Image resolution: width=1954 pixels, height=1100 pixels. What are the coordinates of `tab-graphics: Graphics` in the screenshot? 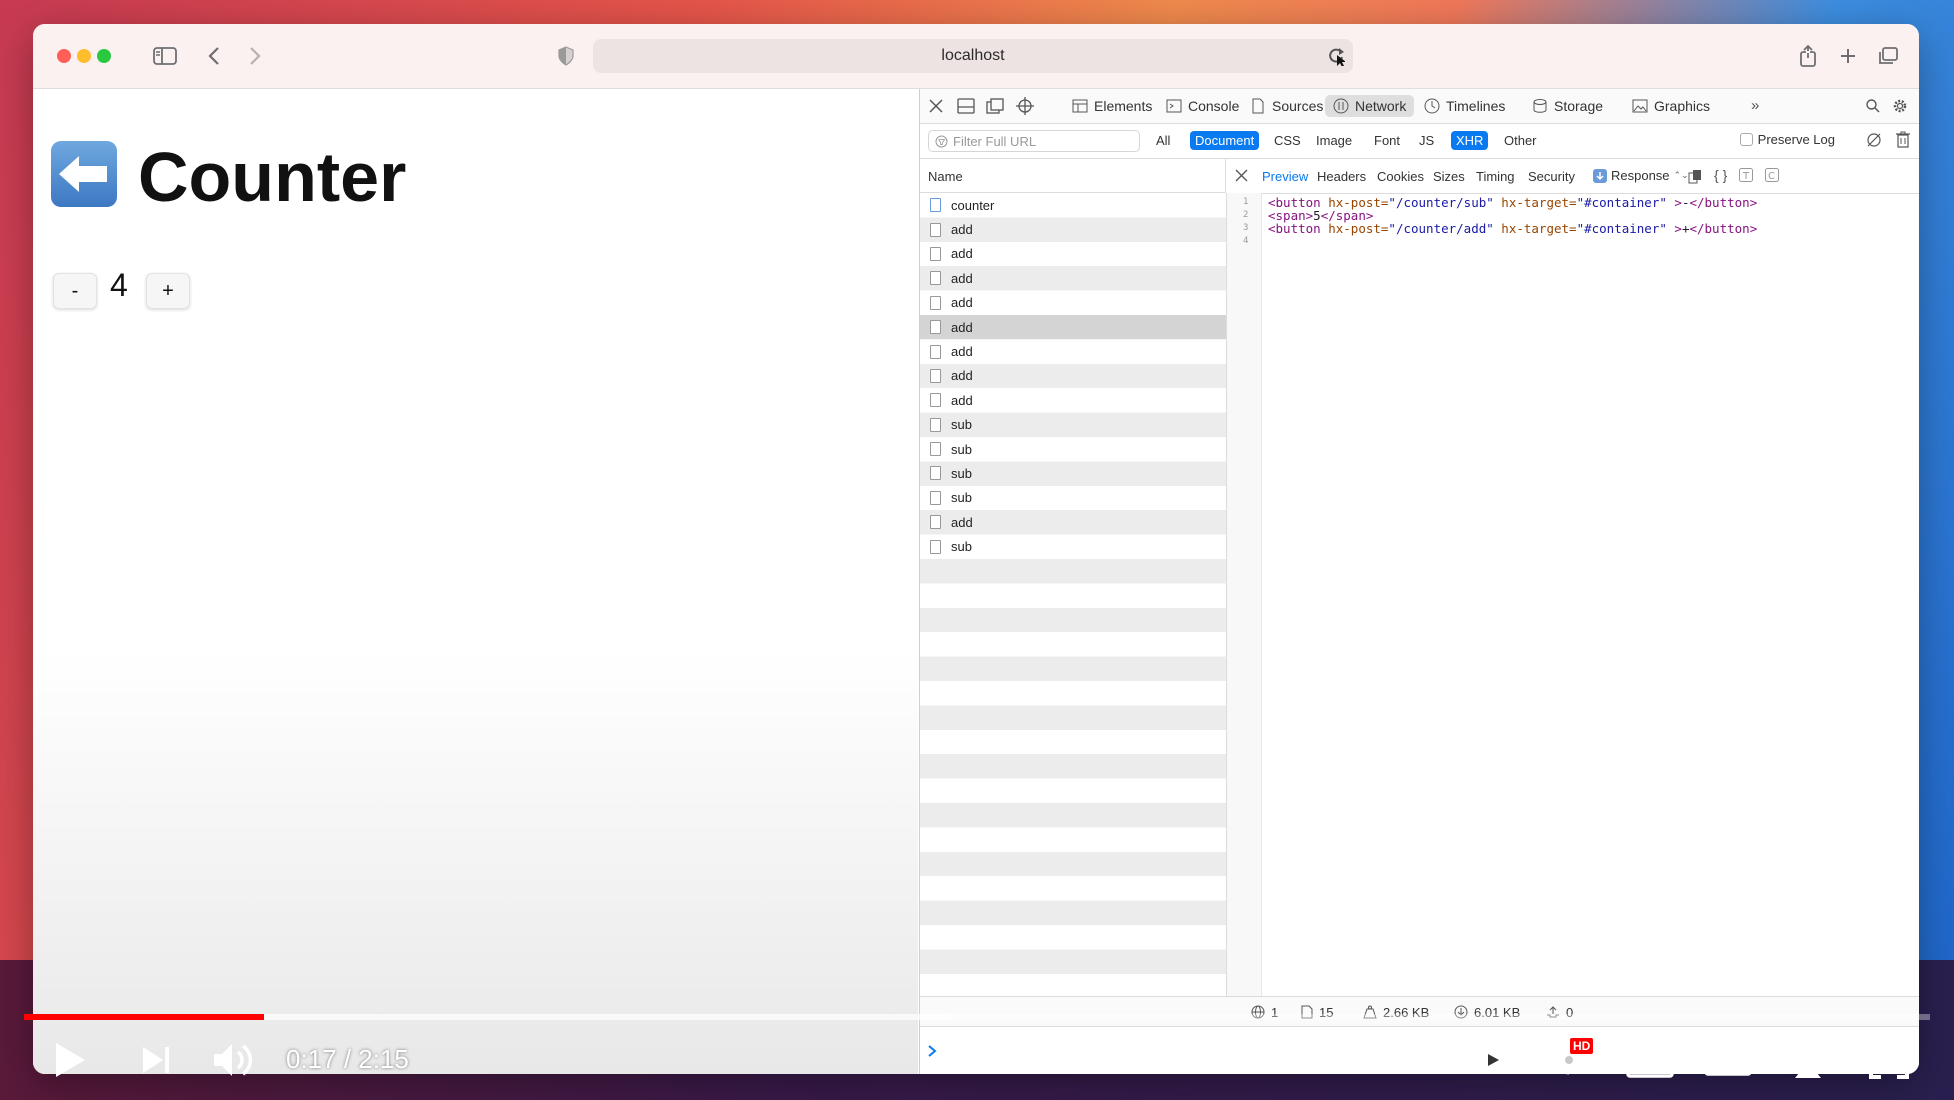 It's located at (1671, 106).